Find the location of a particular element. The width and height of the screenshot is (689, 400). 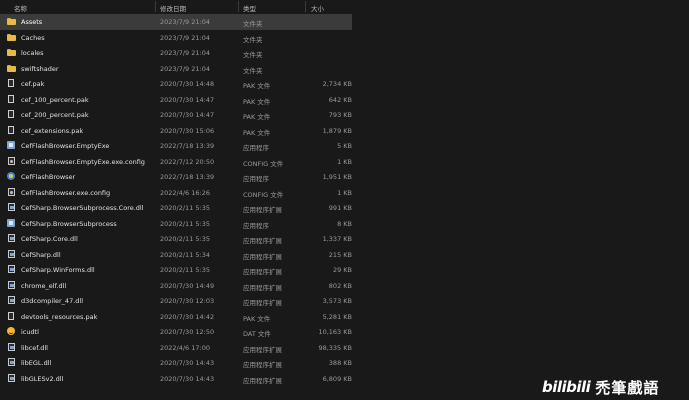

column-header-date: 修改日期 is located at coordinates (173, 8).